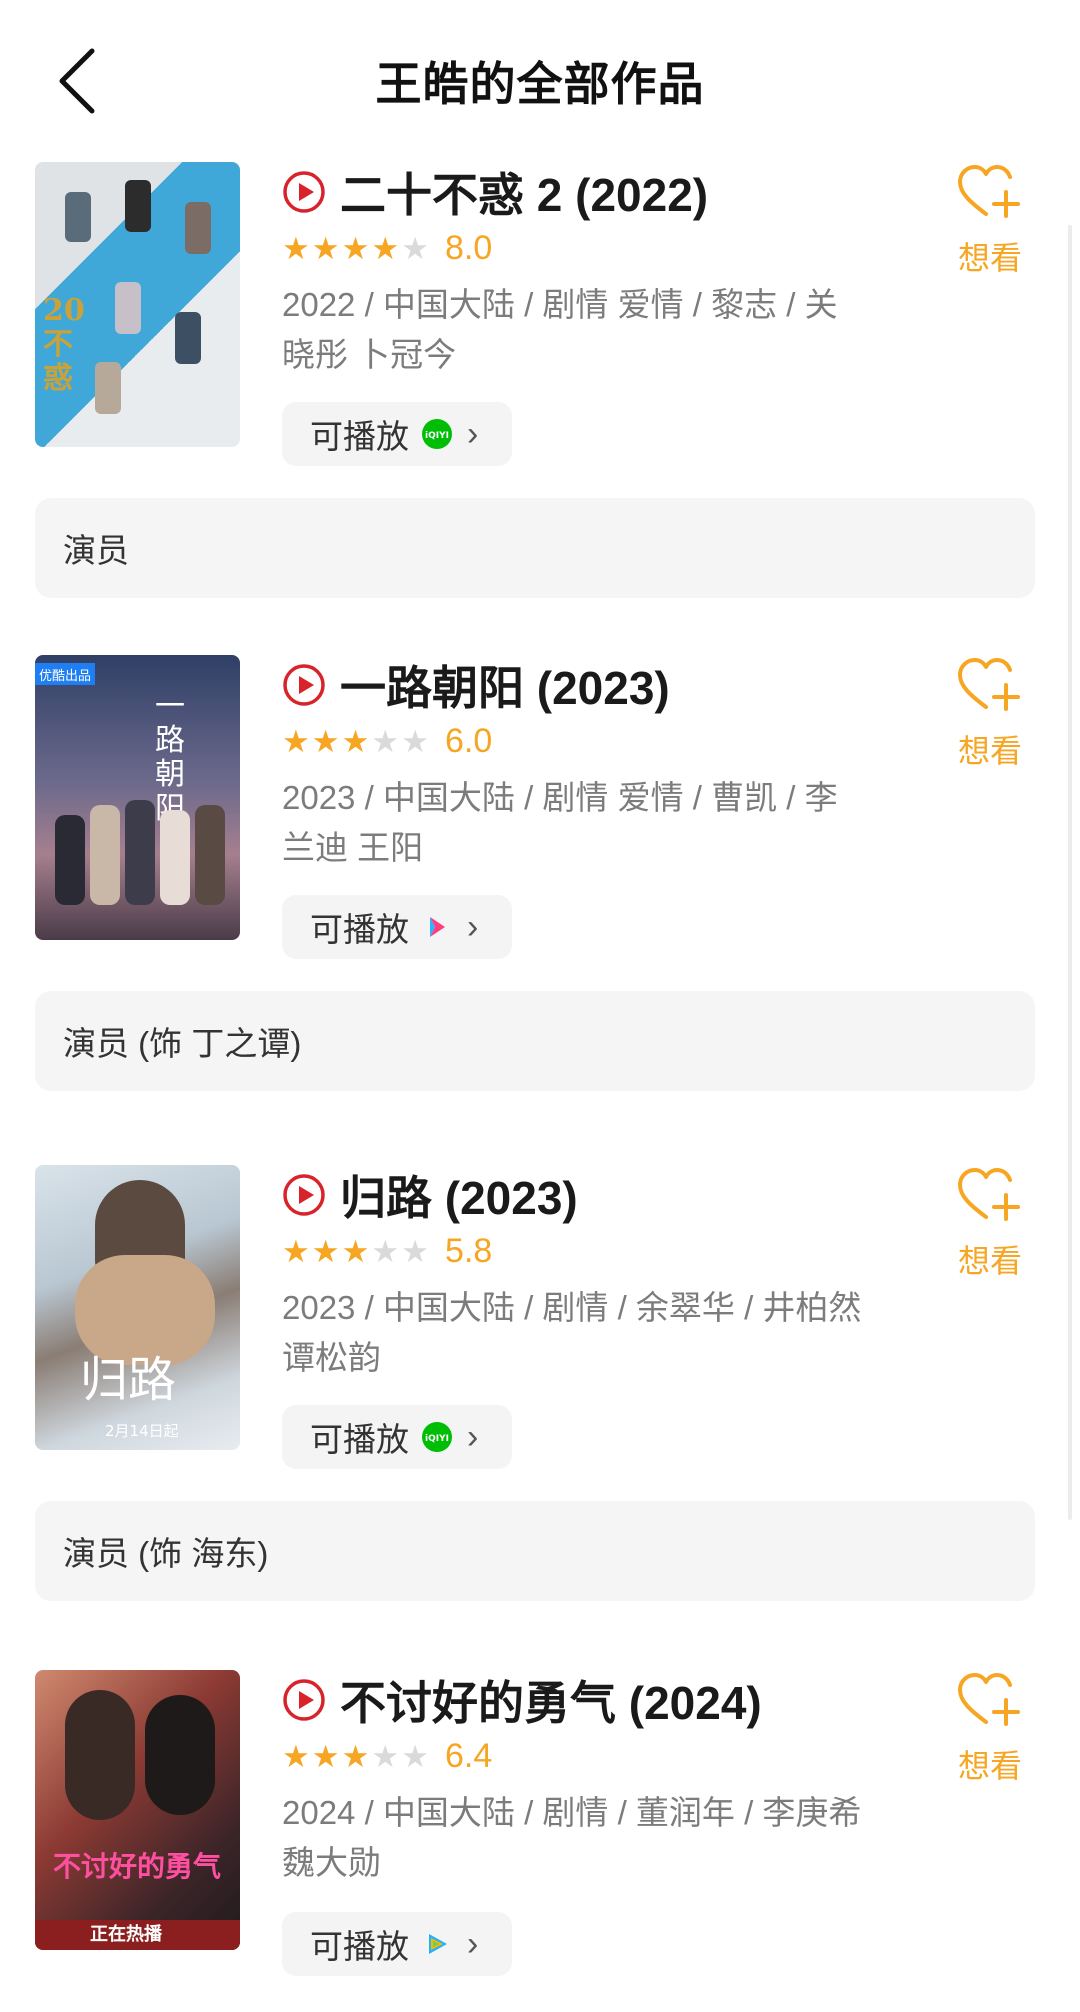  I want to click on title-row: 归路 (2023), so click(430, 1195).